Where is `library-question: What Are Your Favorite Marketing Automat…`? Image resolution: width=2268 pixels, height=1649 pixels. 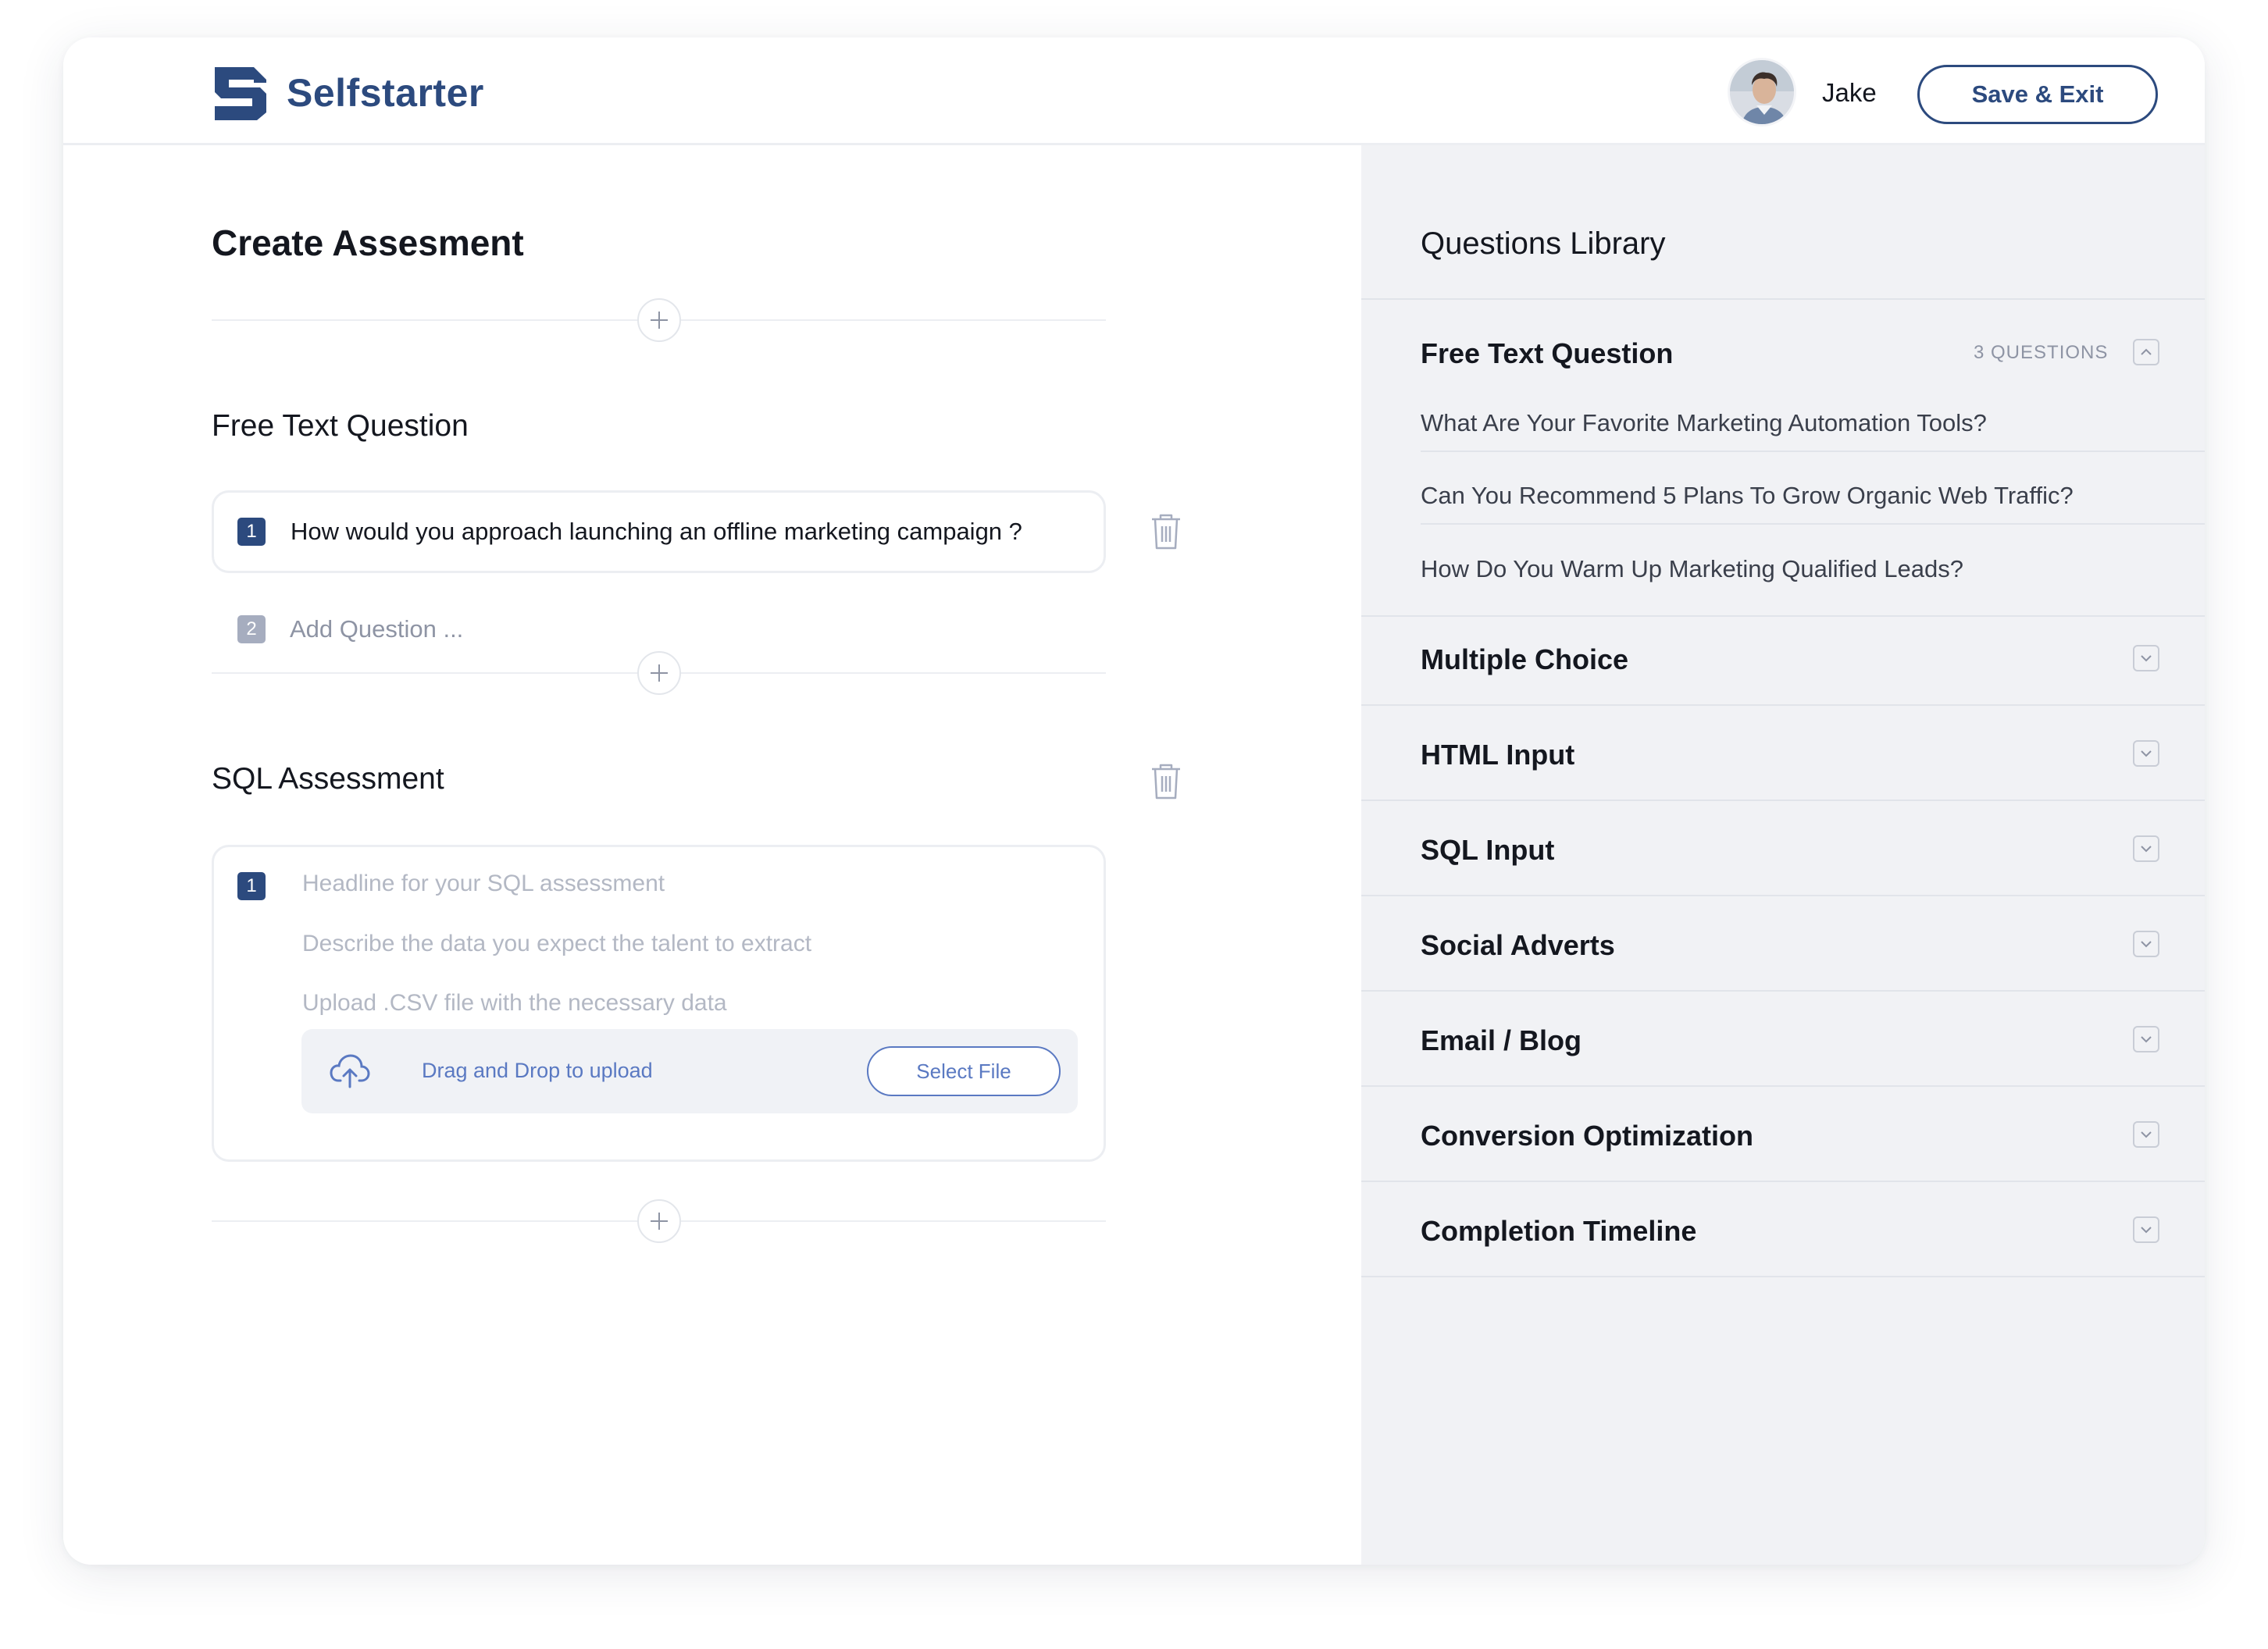 library-question: What Are Your Favorite Marketing Automat… is located at coordinates (1704, 423).